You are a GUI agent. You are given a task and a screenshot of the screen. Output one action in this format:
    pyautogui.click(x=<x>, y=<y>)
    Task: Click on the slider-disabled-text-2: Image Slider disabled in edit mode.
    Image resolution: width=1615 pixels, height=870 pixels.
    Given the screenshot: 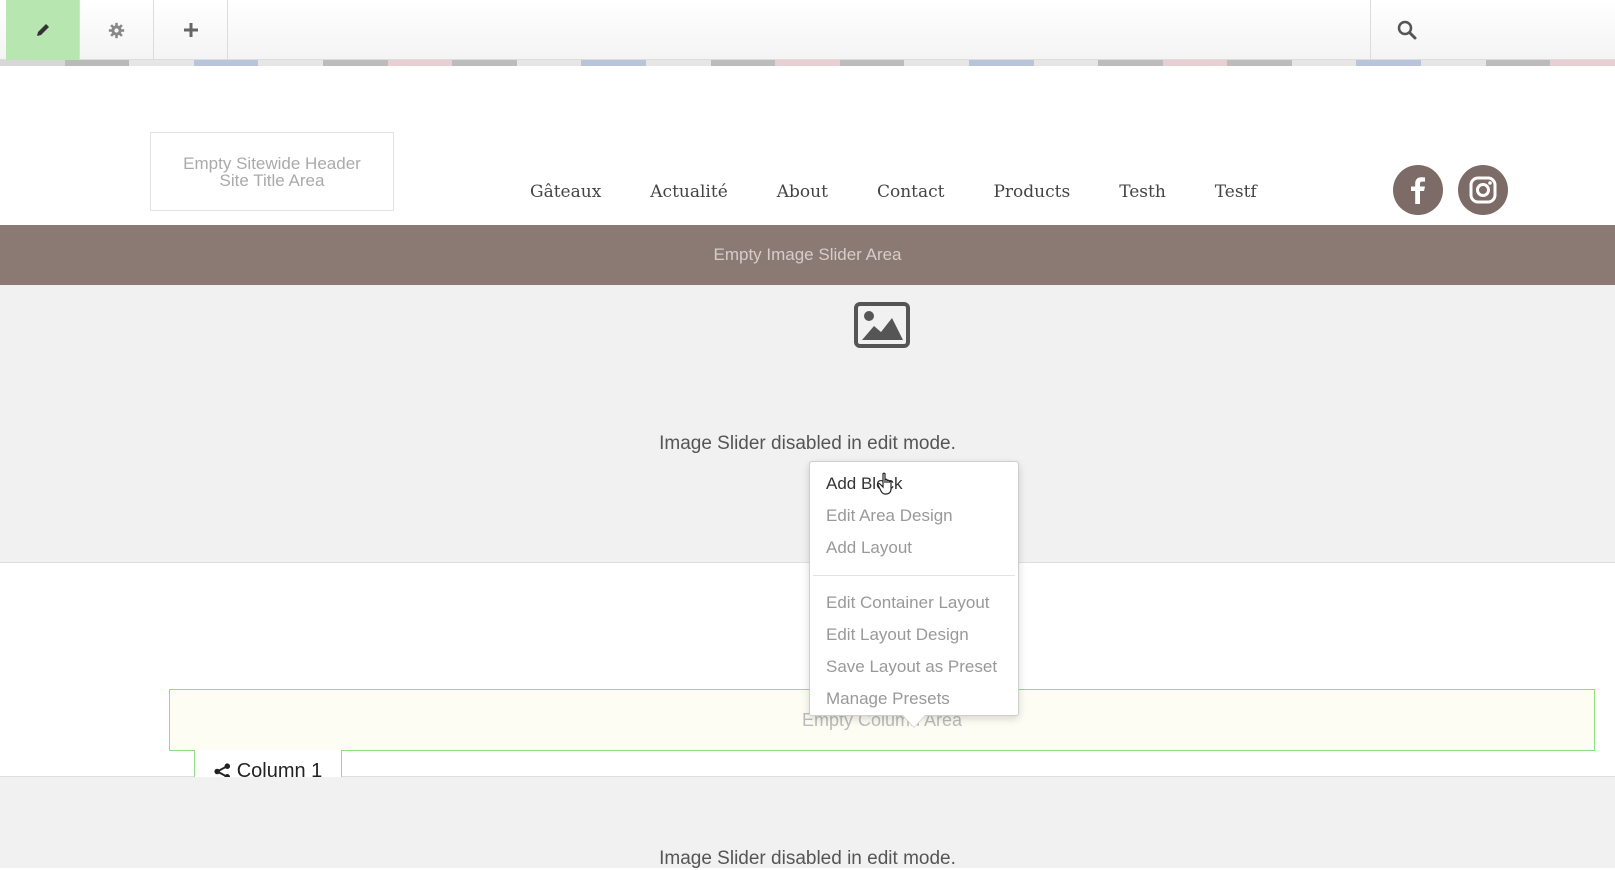 What is the action you would take?
    pyautogui.click(x=807, y=858)
    